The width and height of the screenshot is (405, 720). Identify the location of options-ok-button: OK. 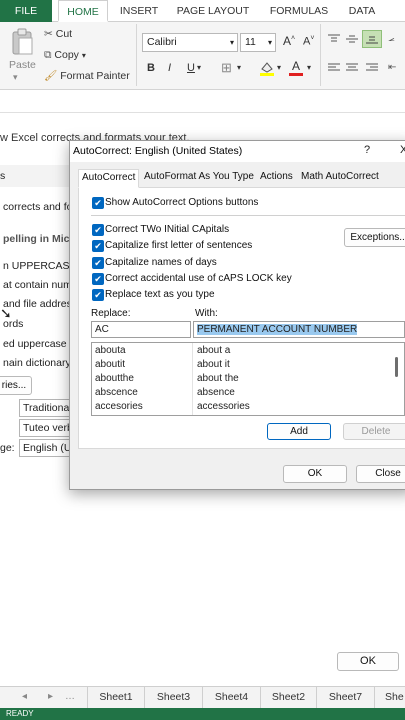
(368, 661).